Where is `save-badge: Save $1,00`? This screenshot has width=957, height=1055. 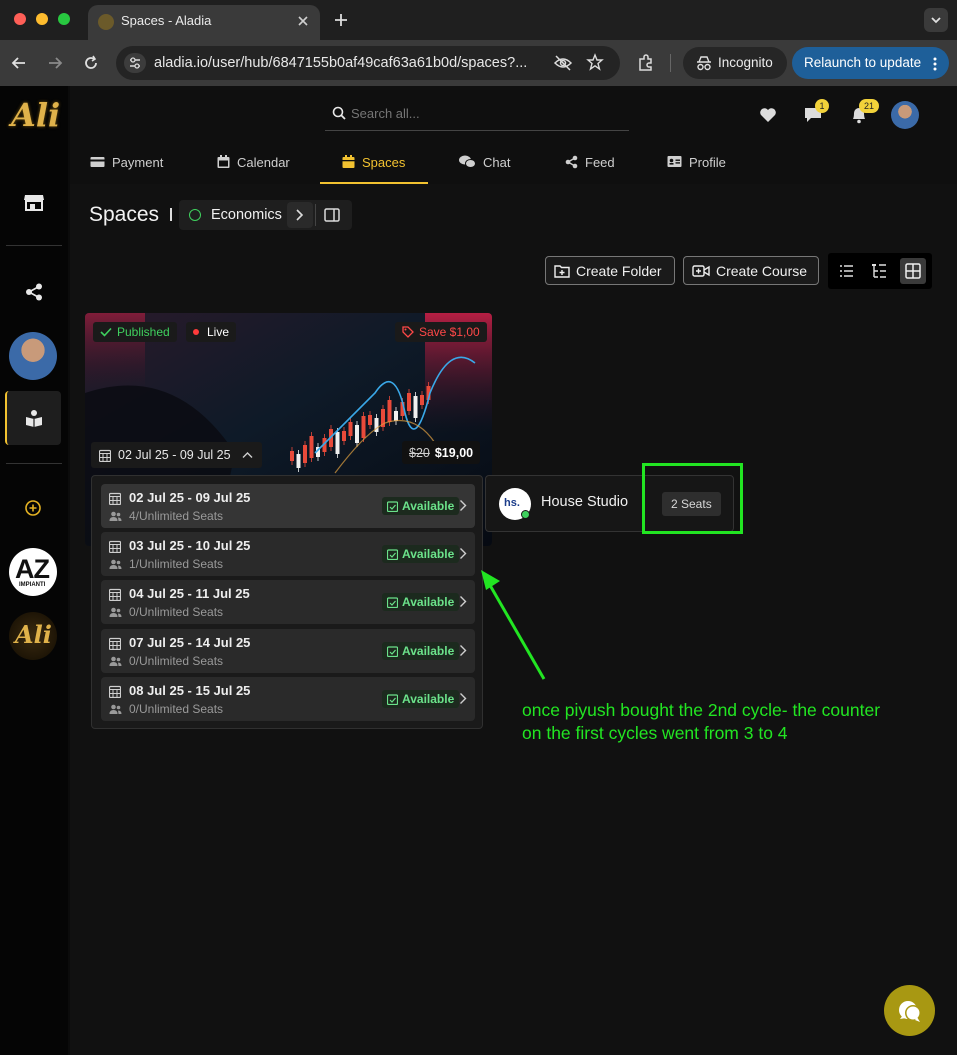 save-badge: Save $1,00 is located at coordinates (441, 332).